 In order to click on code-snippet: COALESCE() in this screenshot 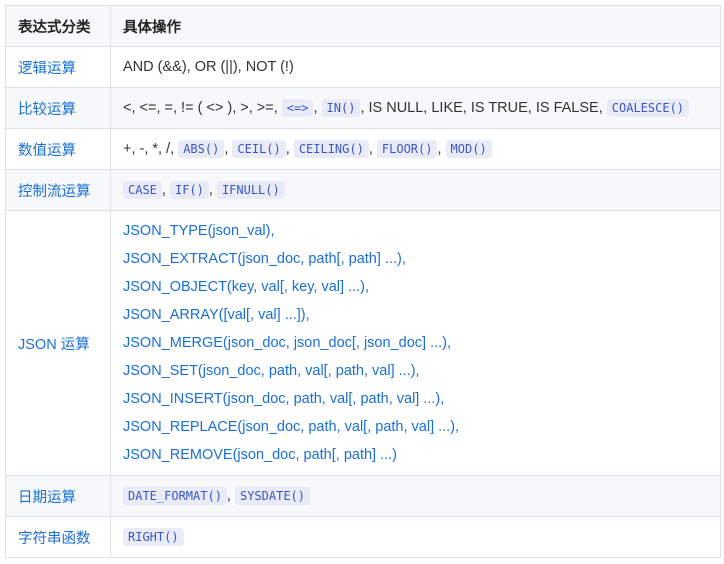, I will do `click(648, 108)`.